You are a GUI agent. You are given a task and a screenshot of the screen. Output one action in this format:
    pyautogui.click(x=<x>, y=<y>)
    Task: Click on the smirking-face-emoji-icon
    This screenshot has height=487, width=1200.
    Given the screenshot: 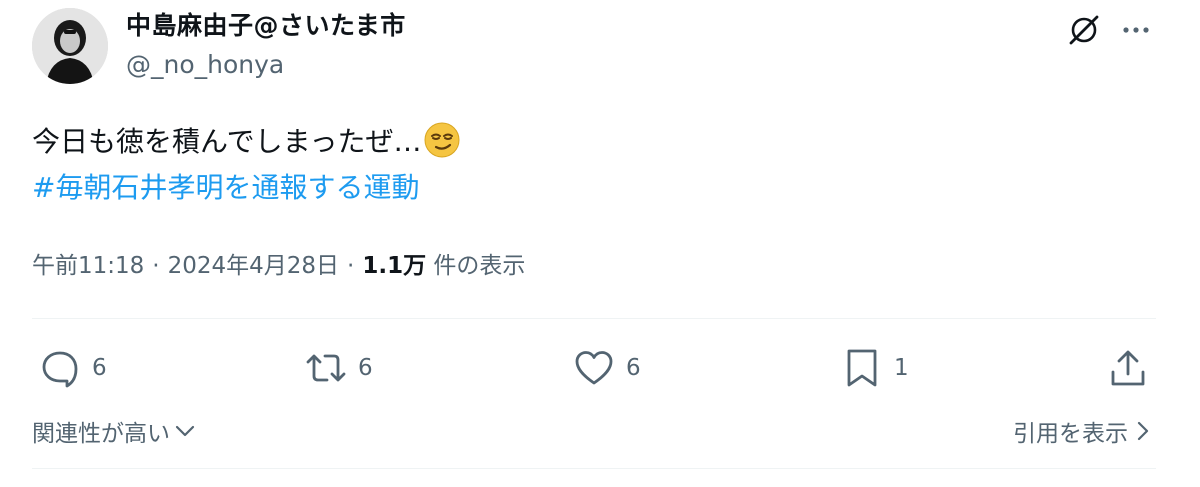 What is the action you would take?
    pyautogui.click(x=442, y=140)
    